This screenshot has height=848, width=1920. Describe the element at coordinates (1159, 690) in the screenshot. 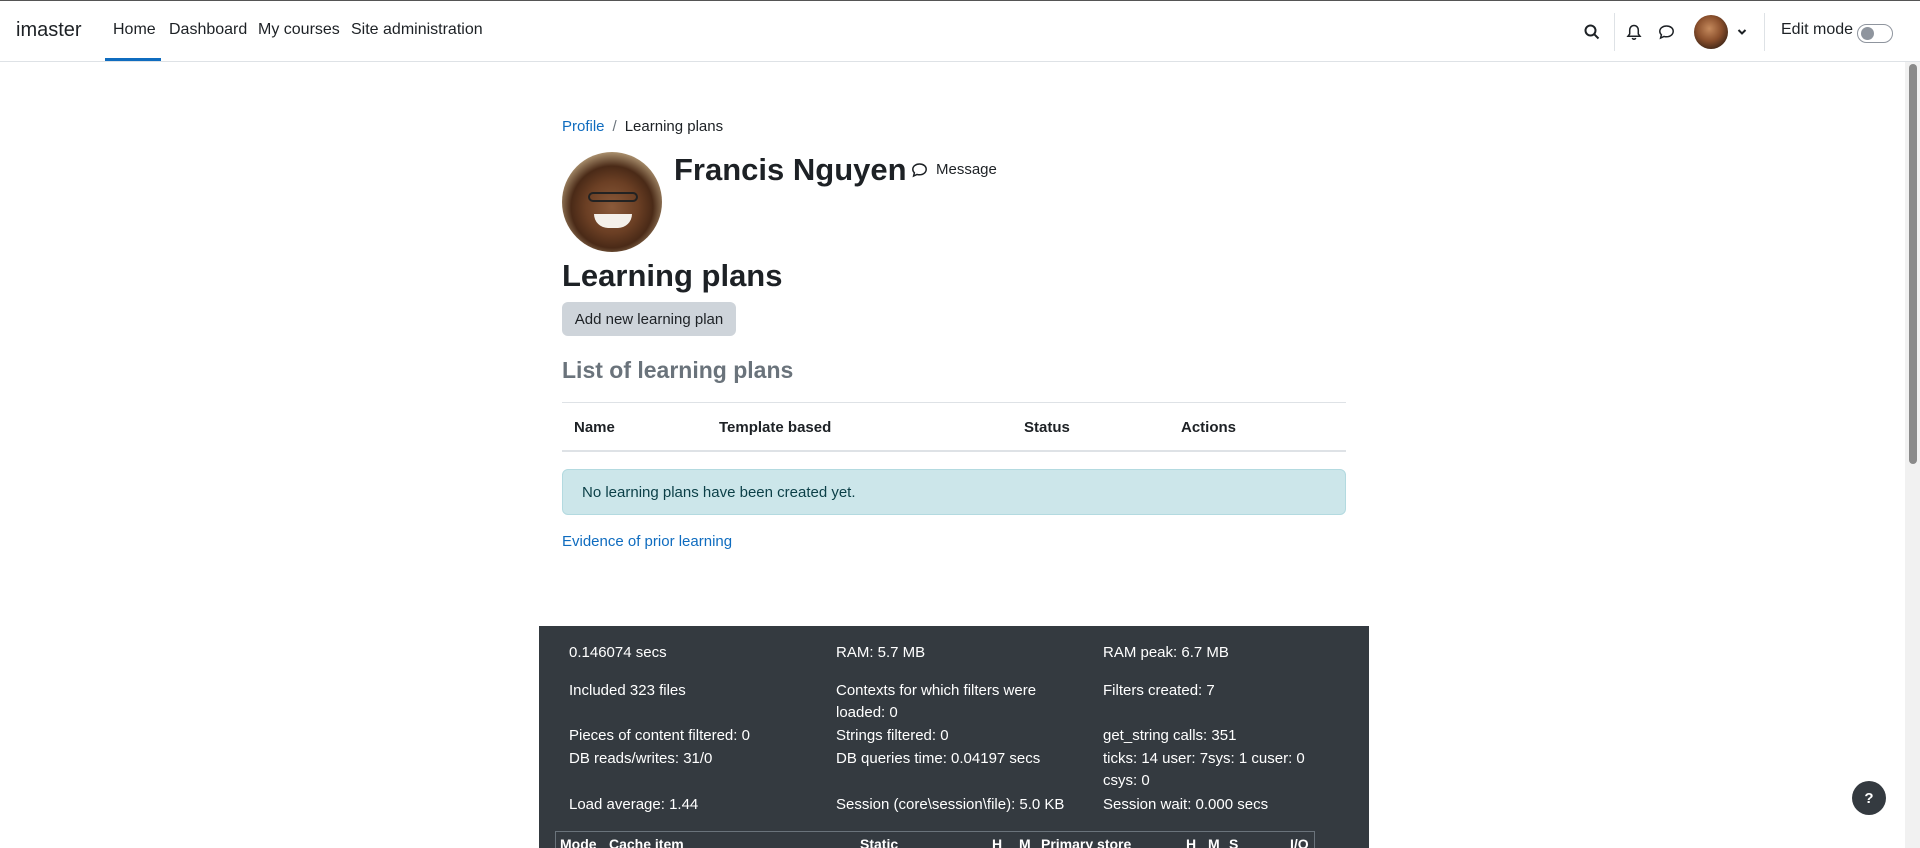

I see `perf-filters-created: Filters created: 7` at that location.